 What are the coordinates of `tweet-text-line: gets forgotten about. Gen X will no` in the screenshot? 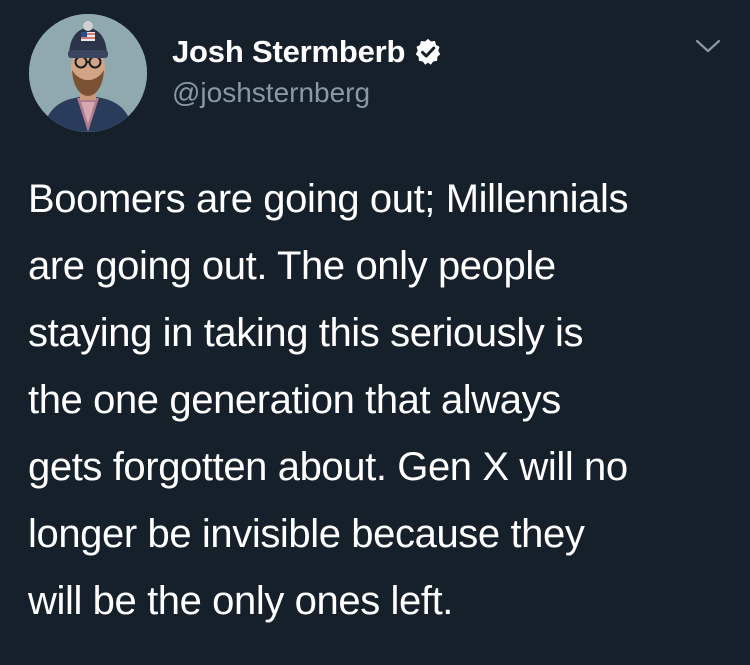 It's located at (328, 467).